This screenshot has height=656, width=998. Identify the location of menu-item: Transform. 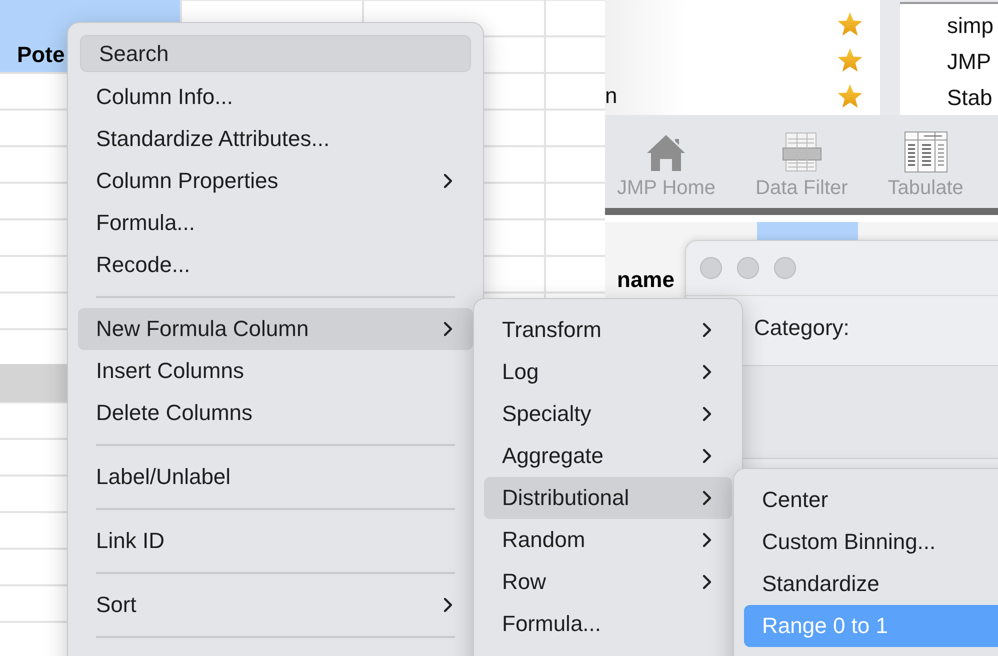
(608, 330).